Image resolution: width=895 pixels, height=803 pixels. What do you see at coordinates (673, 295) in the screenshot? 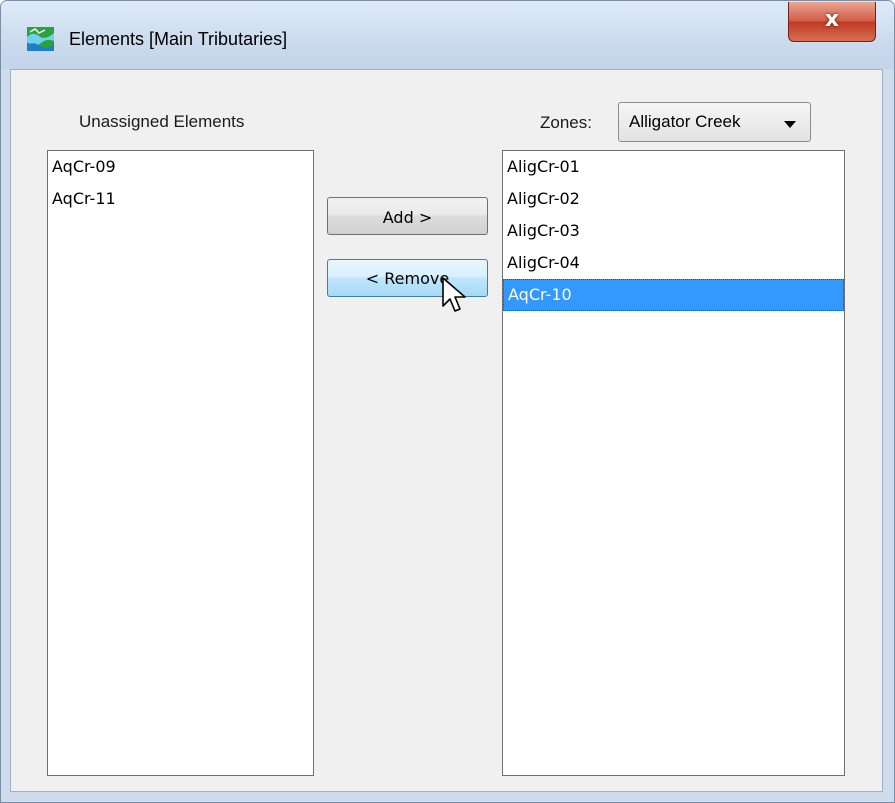
I see `zone-list-item-selected: AqCr-10` at bounding box center [673, 295].